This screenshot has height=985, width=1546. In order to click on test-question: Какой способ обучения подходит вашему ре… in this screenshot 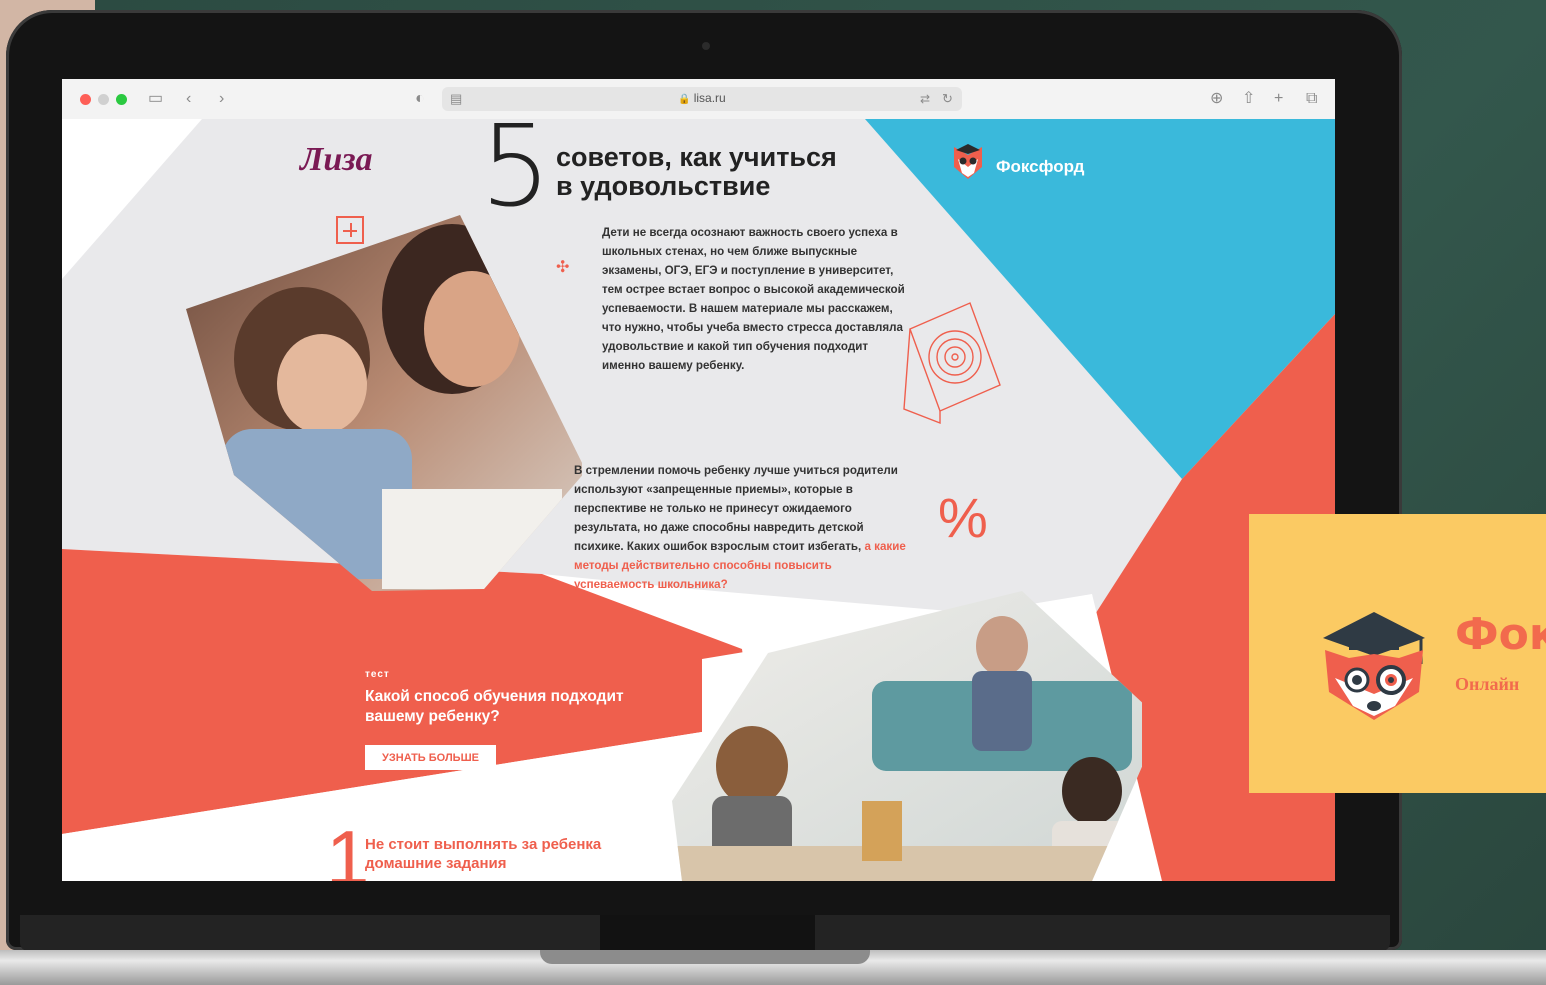, I will do `click(494, 706)`.